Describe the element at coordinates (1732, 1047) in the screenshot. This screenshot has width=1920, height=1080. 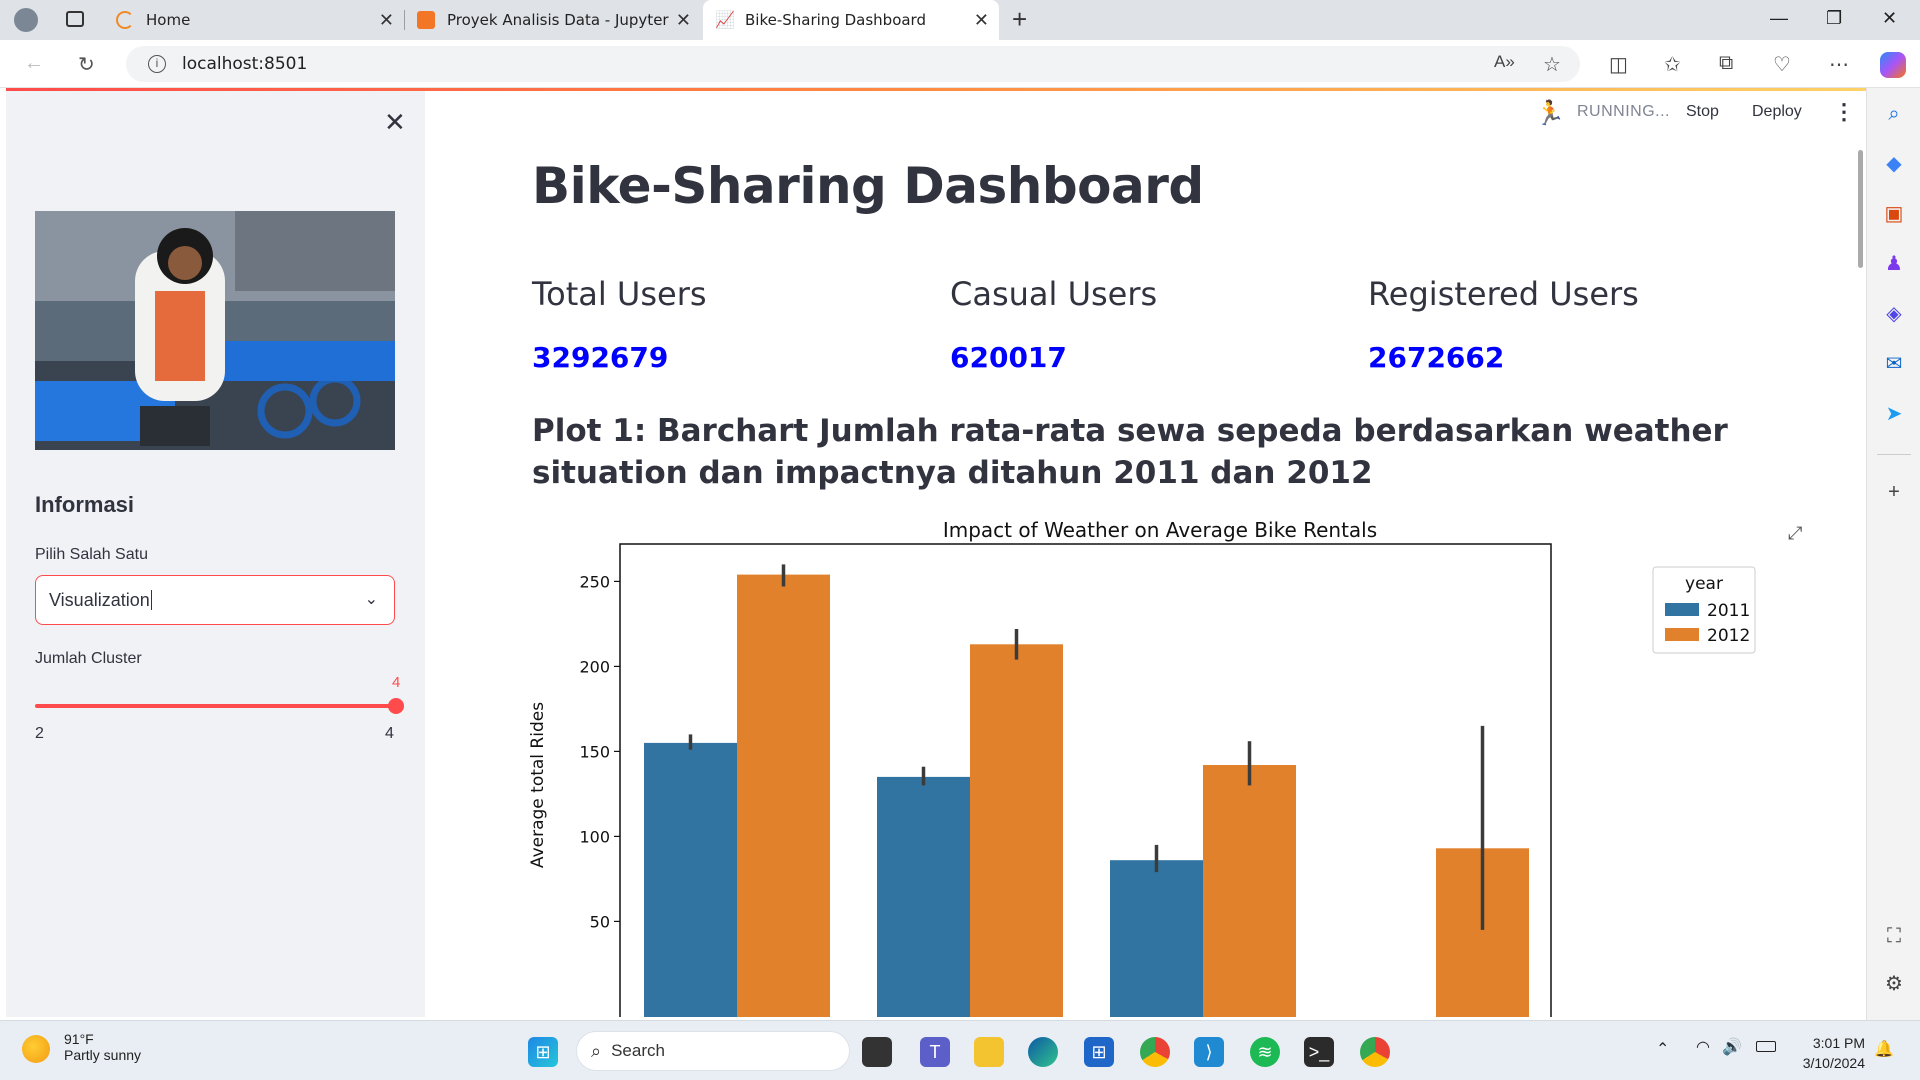
I see `volume-icon: 🔊` at that location.